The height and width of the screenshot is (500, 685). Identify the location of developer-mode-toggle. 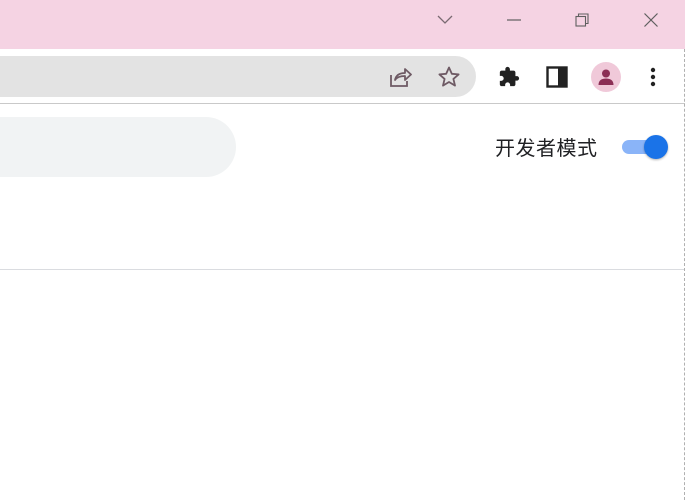
(645, 147).